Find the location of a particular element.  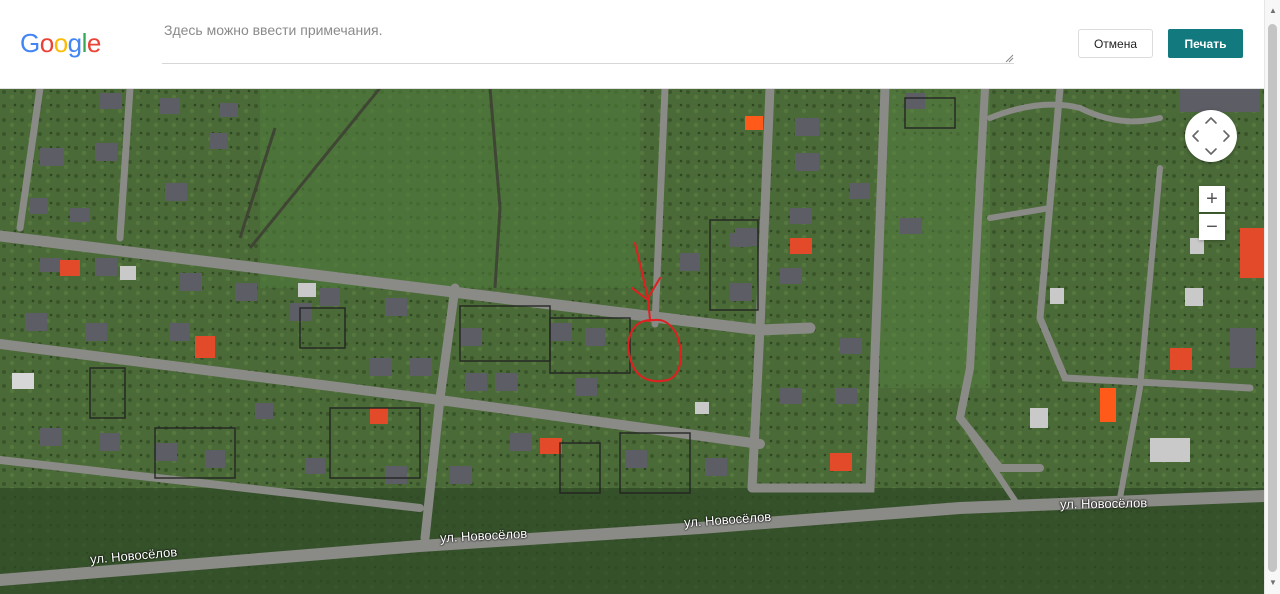

resize-grip-icon is located at coordinates (1009, 58).